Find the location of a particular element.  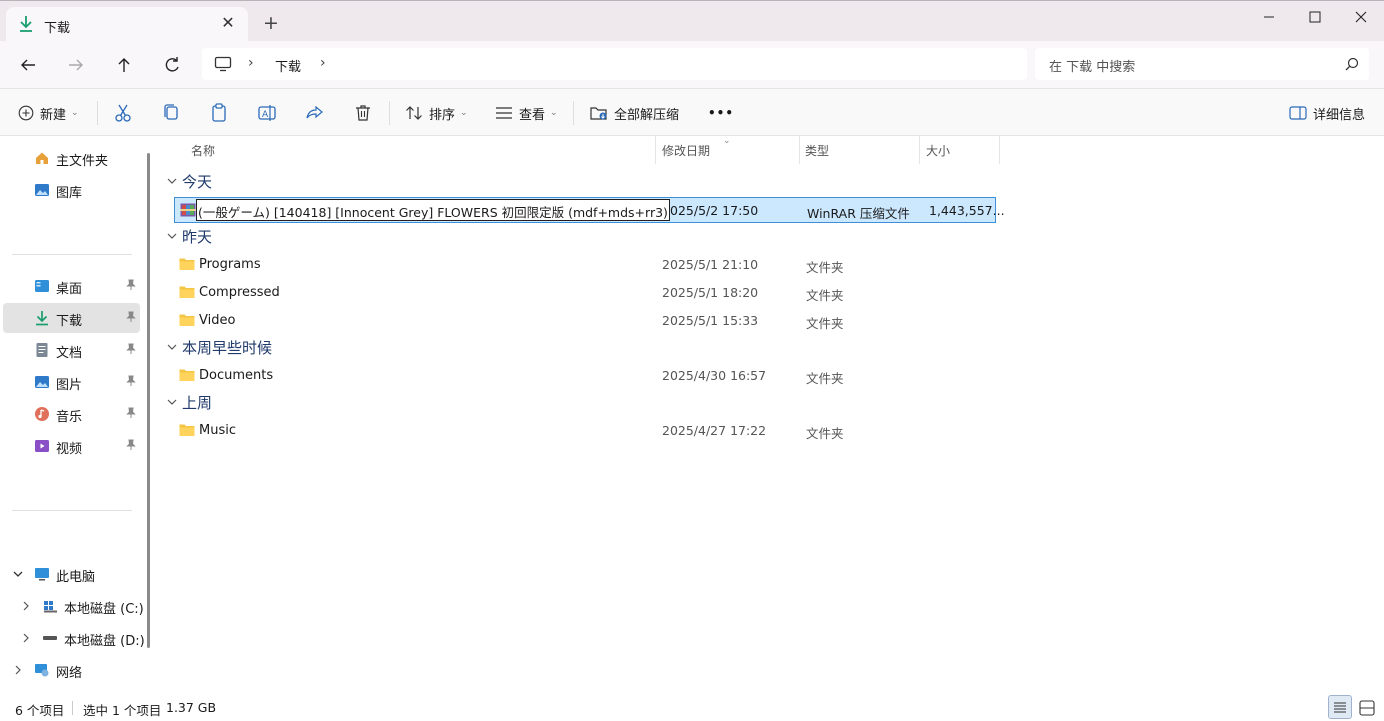

tree-item-network: 网络 is located at coordinates (70, 670).